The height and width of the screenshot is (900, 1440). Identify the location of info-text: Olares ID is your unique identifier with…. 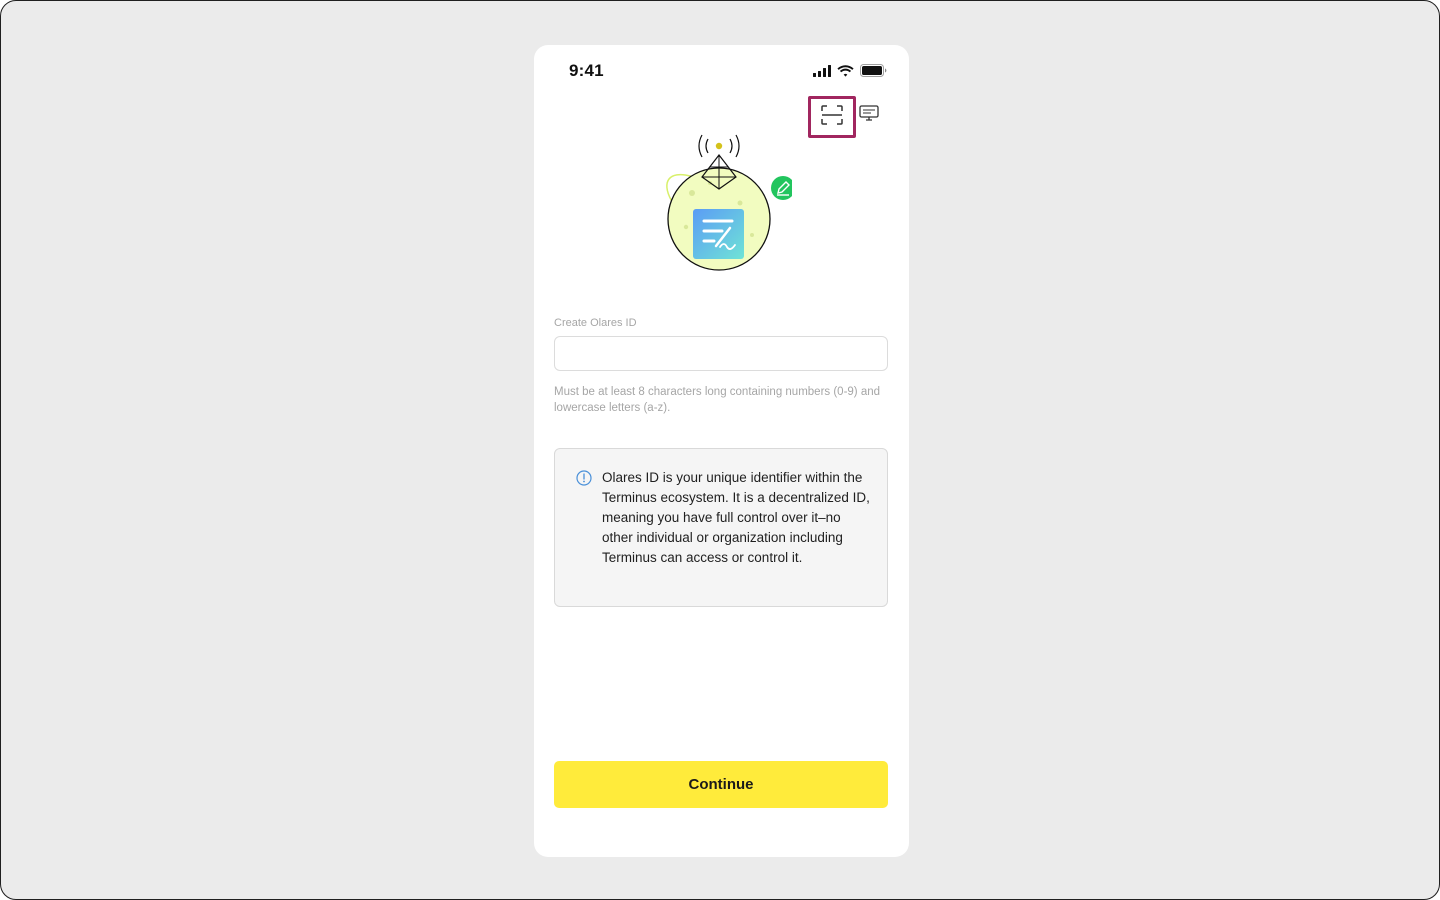
(736, 517).